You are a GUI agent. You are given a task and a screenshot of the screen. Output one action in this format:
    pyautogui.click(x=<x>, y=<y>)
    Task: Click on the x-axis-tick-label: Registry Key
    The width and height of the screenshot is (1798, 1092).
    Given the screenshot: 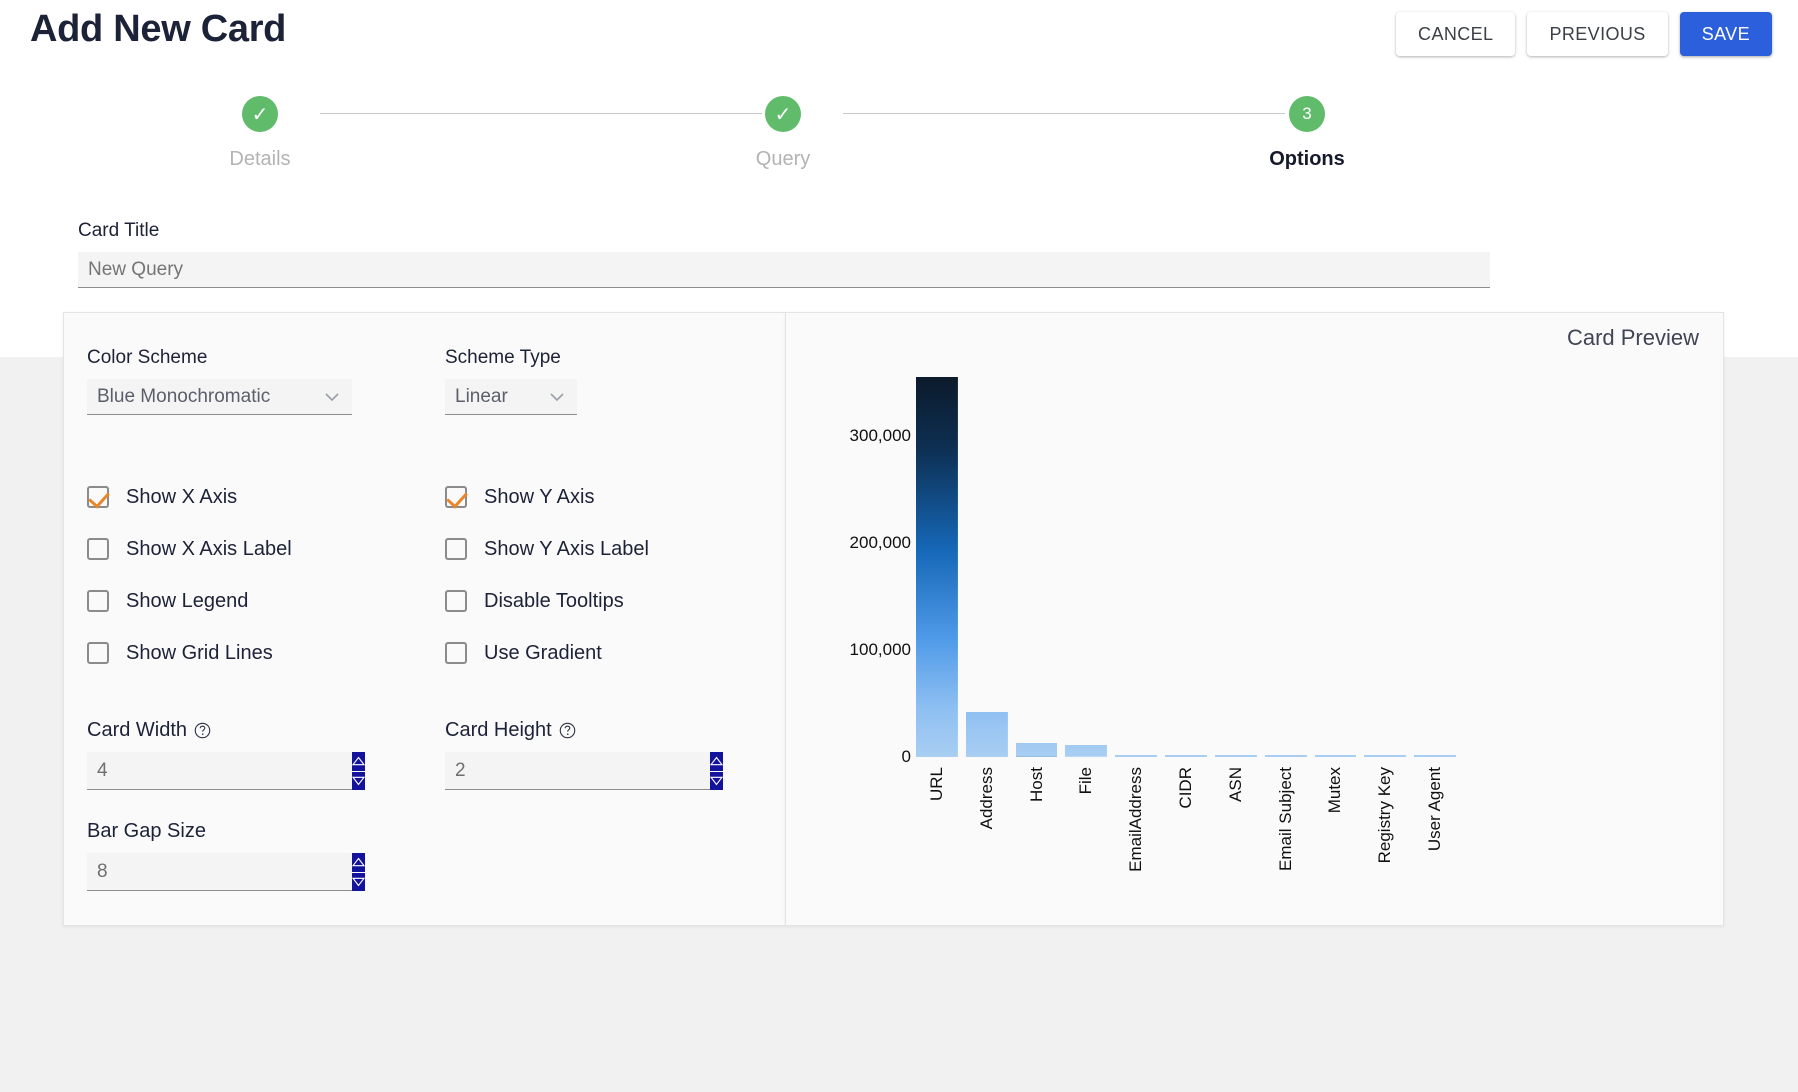 What is the action you would take?
    pyautogui.click(x=1385, y=815)
    